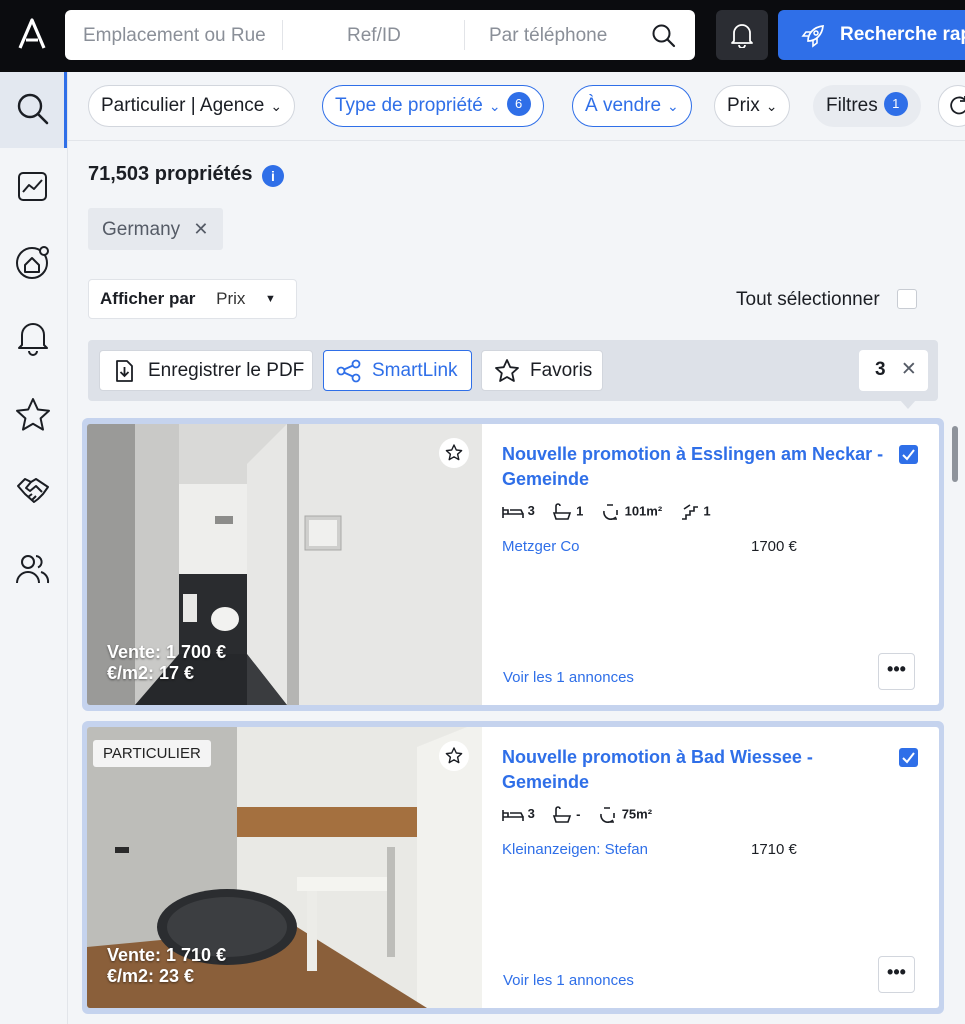 Image resolution: width=965 pixels, height=1024 pixels. I want to click on listing-features: 3 1 101m² 1, so click(613, 512).